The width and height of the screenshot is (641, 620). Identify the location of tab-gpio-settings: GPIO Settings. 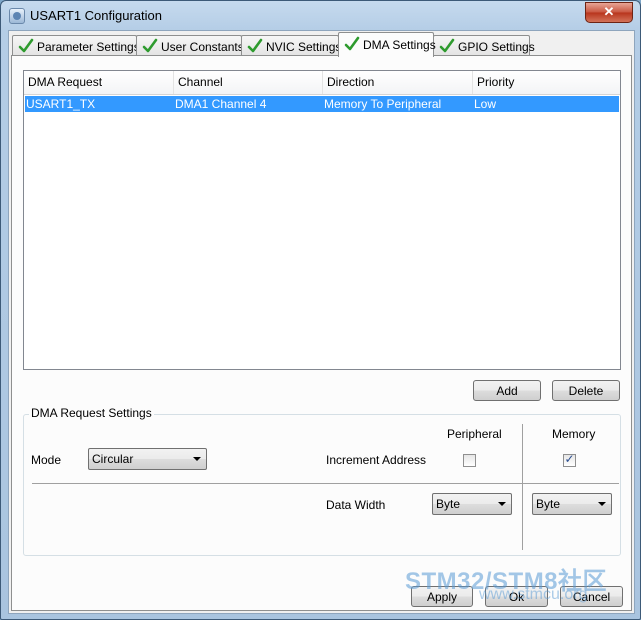
(484, 45).